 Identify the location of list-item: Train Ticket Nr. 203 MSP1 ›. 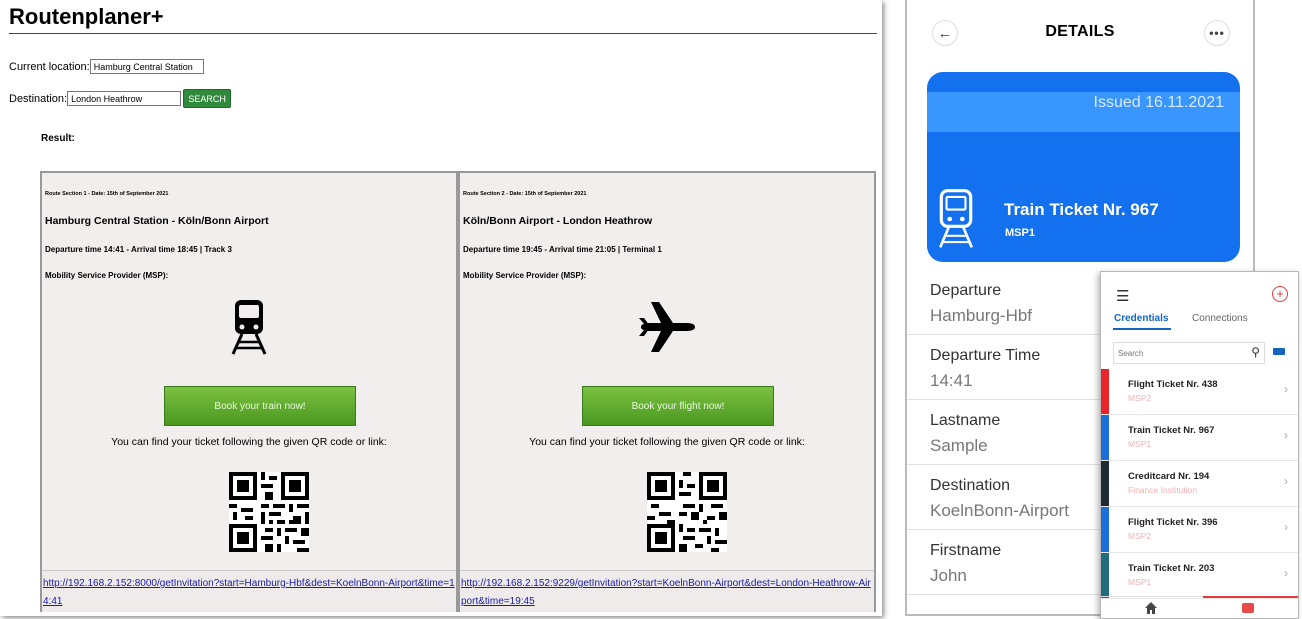
(1199, 576).